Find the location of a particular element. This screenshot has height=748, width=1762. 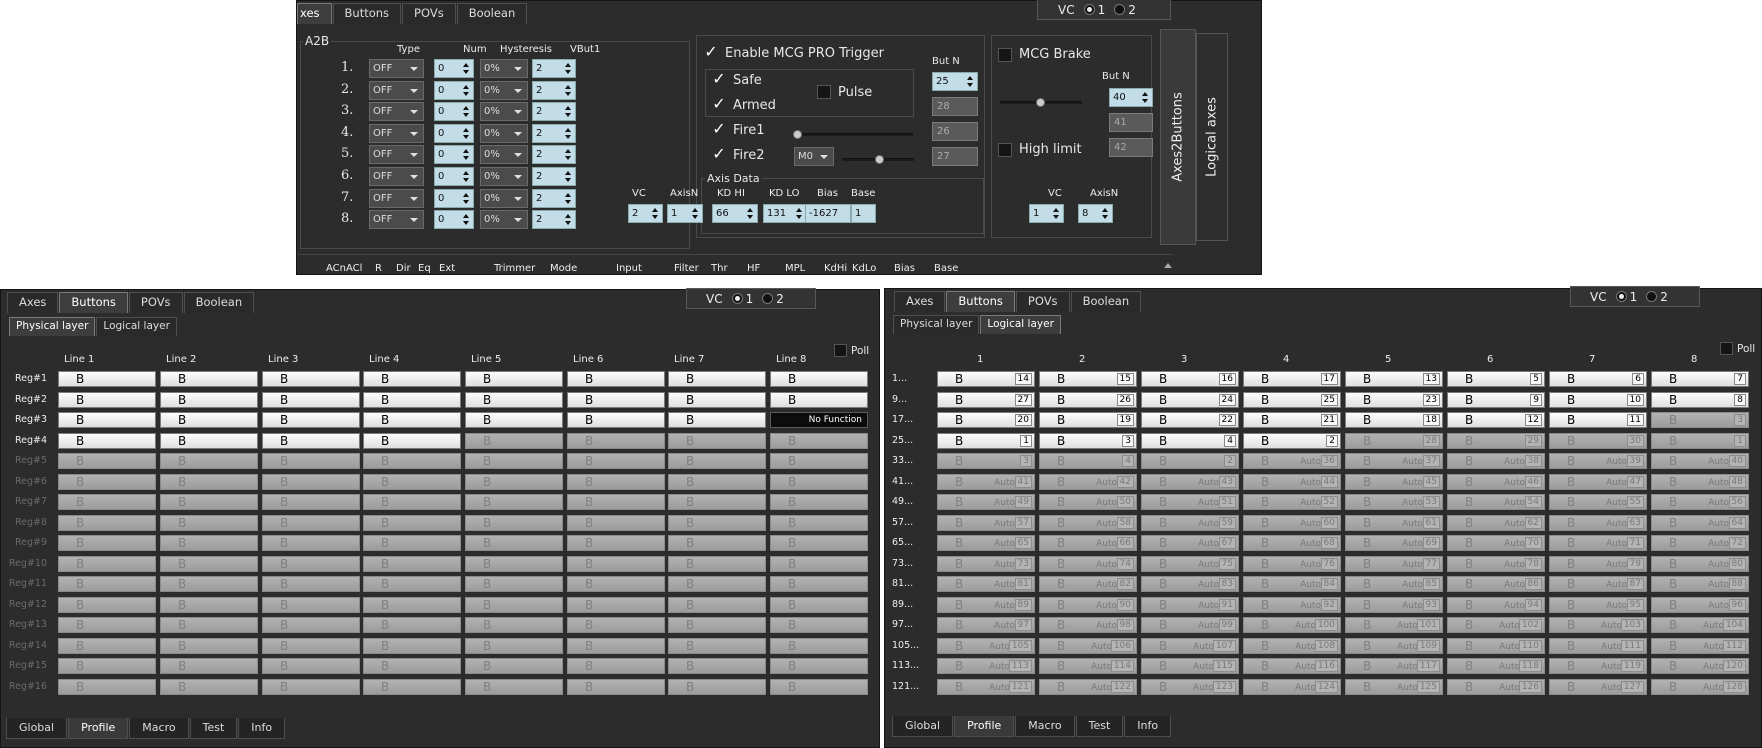

logical-button-cell: B Auto 86 is located at coordinates (1496, 584).